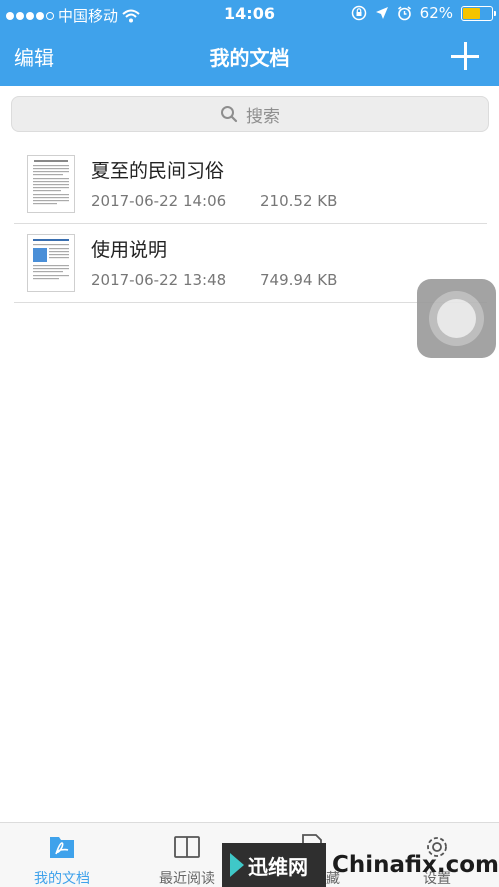 This screenshot has width=499, height=887. I want to click on app-header: 中国移动 14:06 62% 编辑 我的文档, so click(249, 43).